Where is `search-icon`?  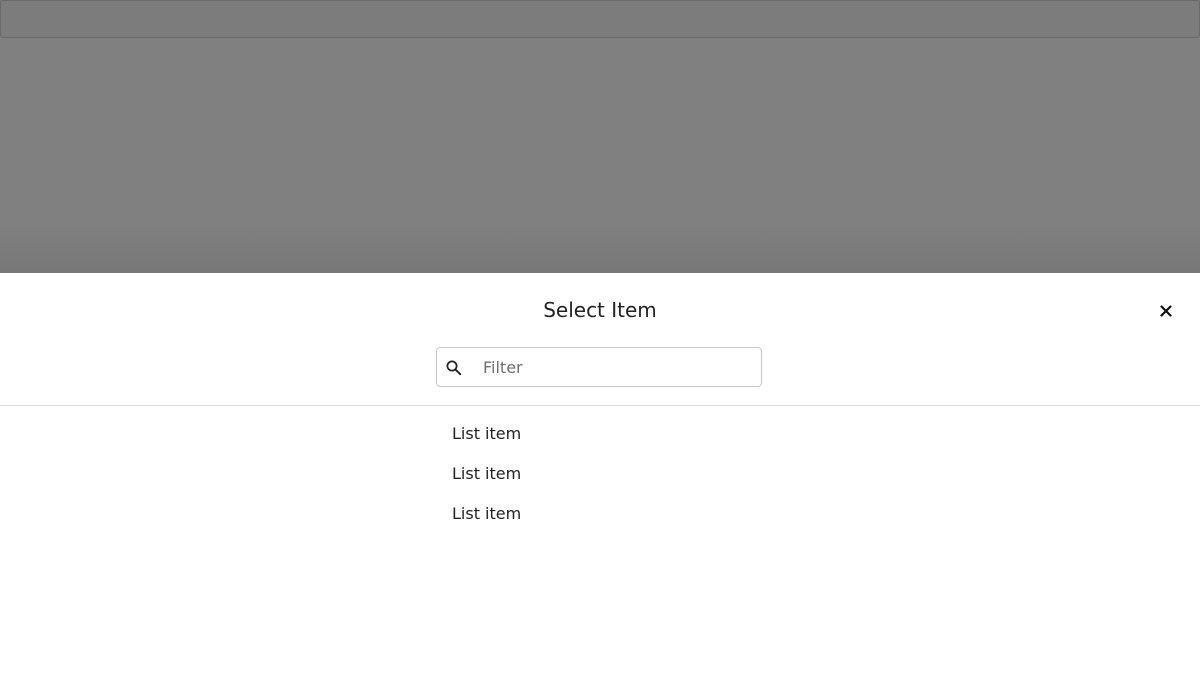 search-icon is located at coordinates (454, 368).